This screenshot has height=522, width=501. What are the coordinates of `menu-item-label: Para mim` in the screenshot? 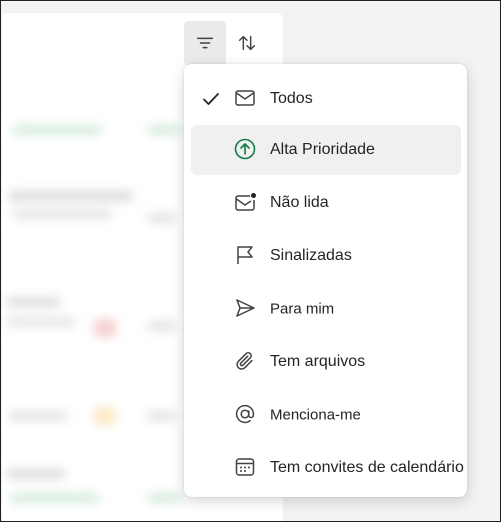 It's located at (302, 309).